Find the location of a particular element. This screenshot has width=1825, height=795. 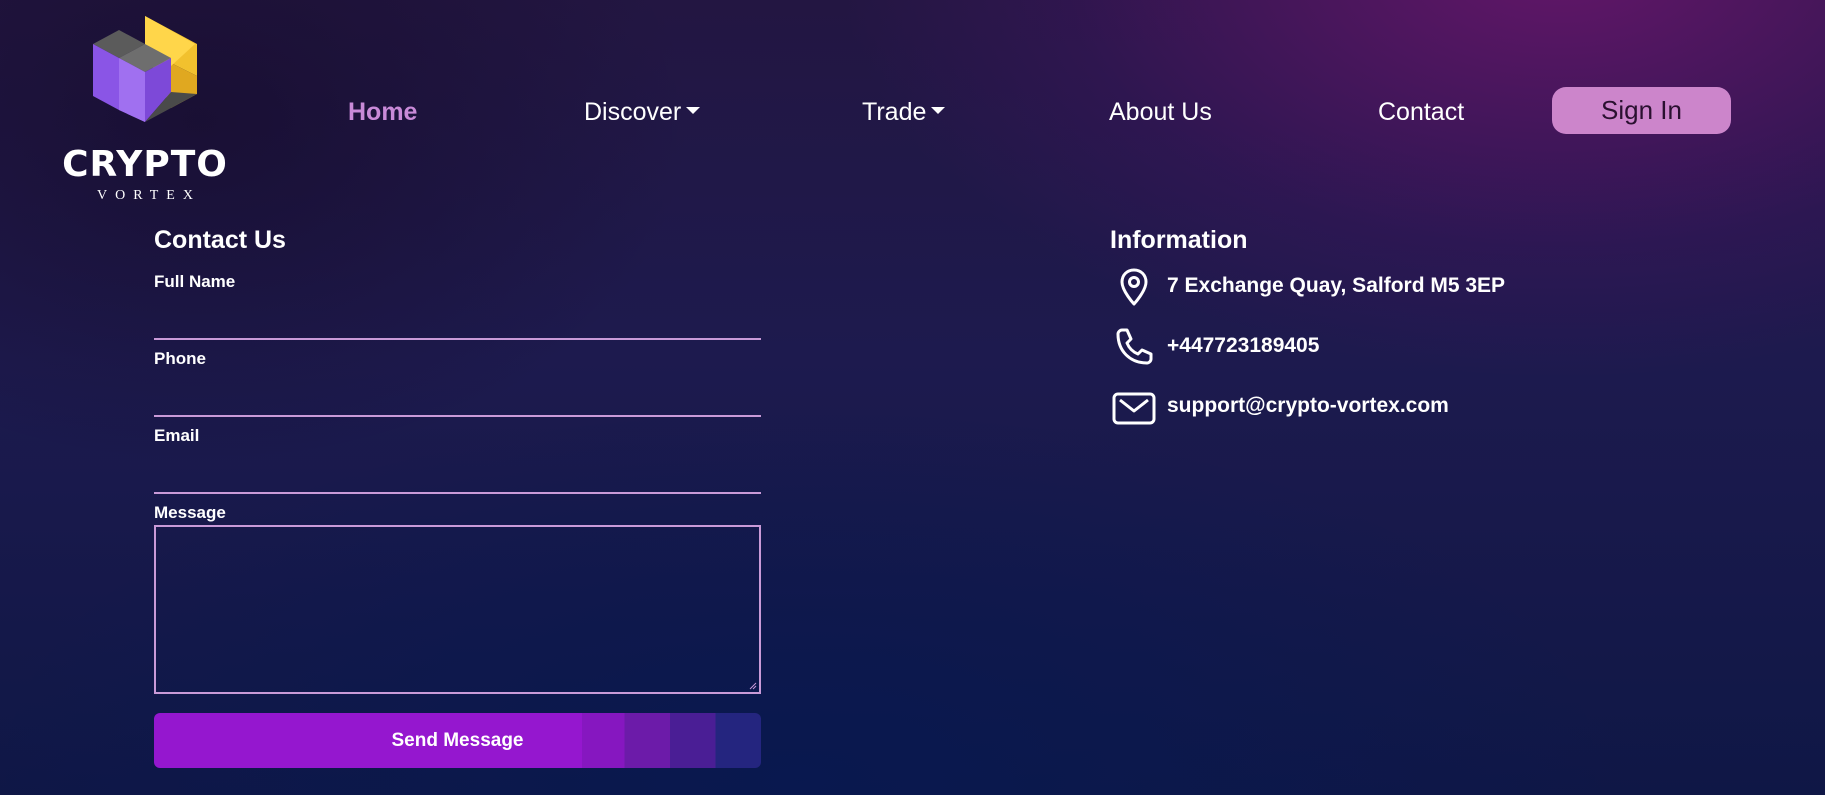

email-text: support@crypto-vortex.com is located at coordinates (1308, 406).